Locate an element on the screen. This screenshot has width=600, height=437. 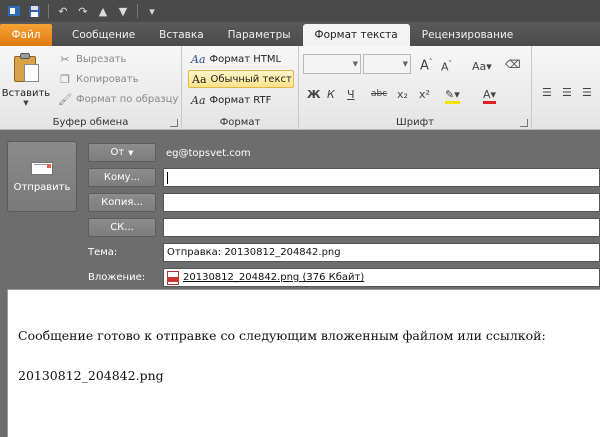
format-rtf-button: Aa Формат RTF is located at coordinates (241, 100).